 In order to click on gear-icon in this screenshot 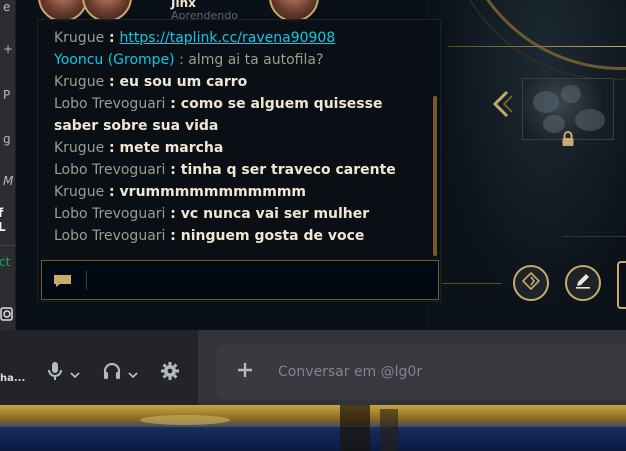, I will do `click(170, 373)`.